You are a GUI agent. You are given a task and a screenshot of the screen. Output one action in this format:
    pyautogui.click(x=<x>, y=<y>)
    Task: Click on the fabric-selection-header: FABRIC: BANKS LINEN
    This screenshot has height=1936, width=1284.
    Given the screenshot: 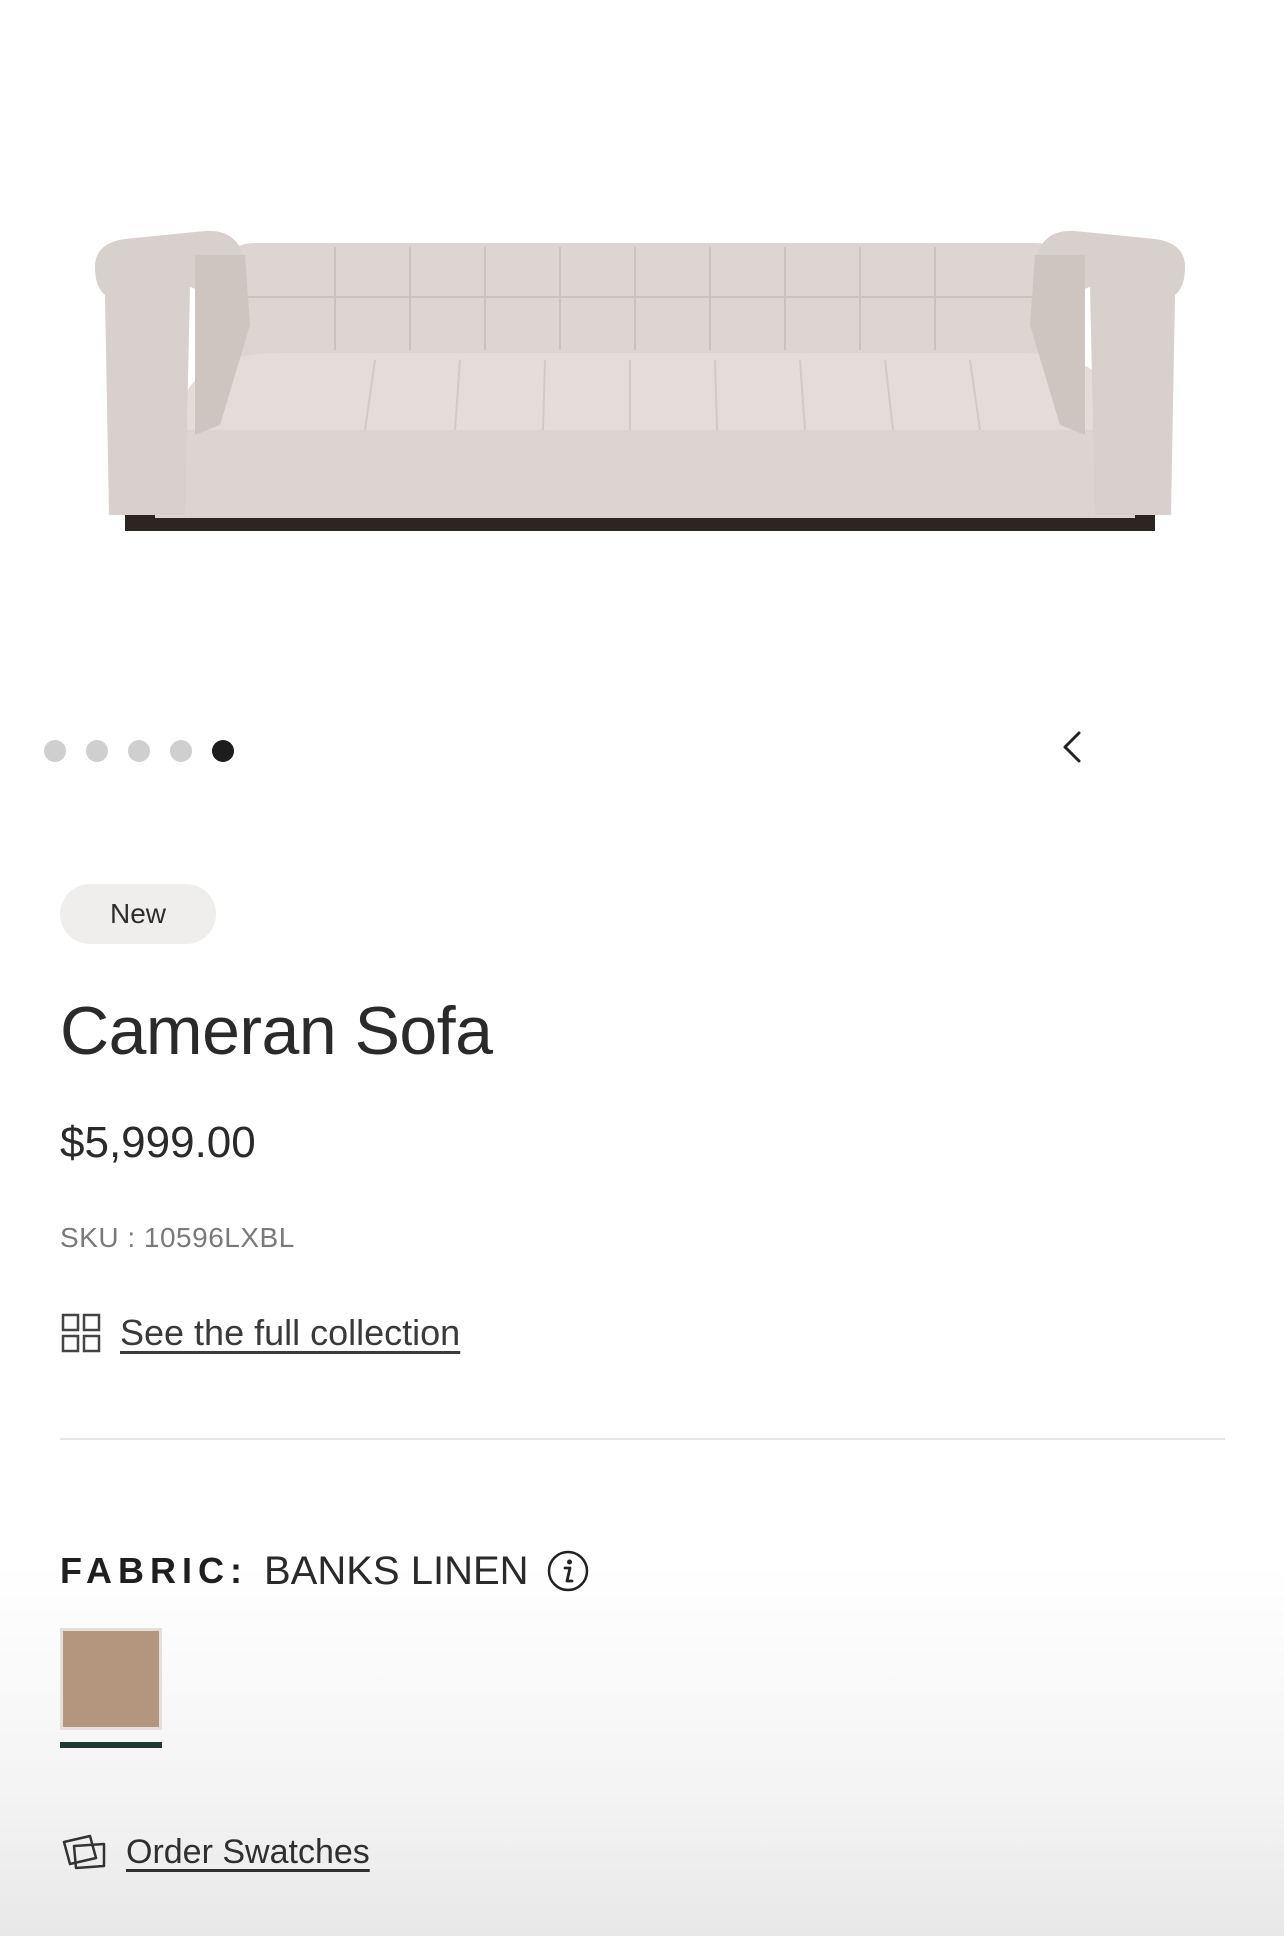 What is the action you would take?
    pyautogui.click(x=325, y=1571)
    